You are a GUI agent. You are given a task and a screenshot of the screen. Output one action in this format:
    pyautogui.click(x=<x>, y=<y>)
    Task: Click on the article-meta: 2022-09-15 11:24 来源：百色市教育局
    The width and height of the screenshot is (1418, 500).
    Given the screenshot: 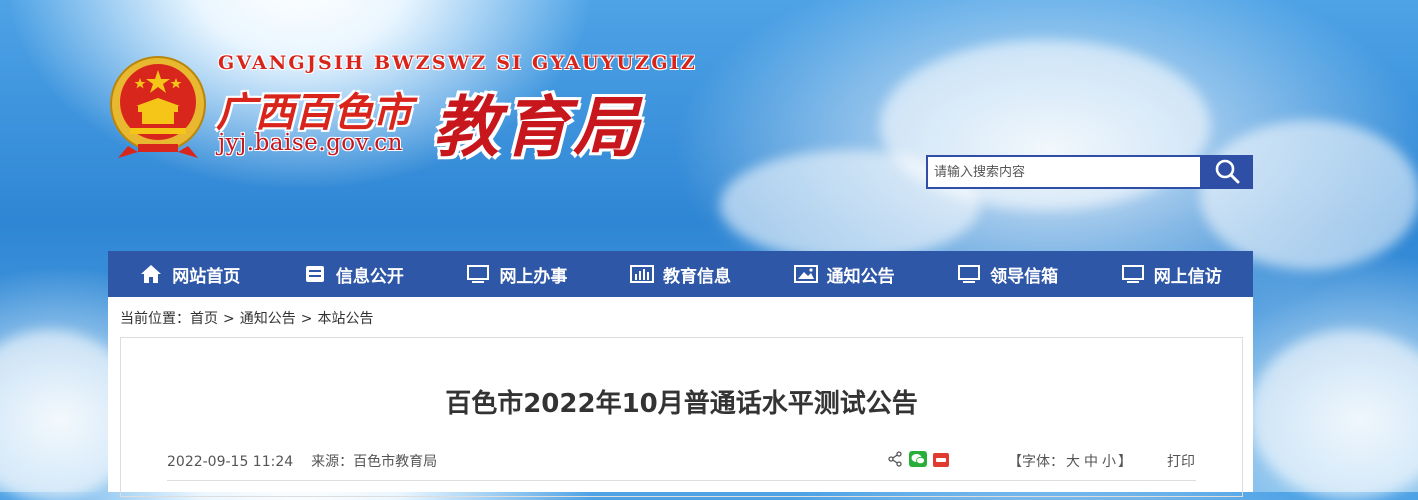 What is the action you would take?
    pyautogui.click(x=302, y=461)
    